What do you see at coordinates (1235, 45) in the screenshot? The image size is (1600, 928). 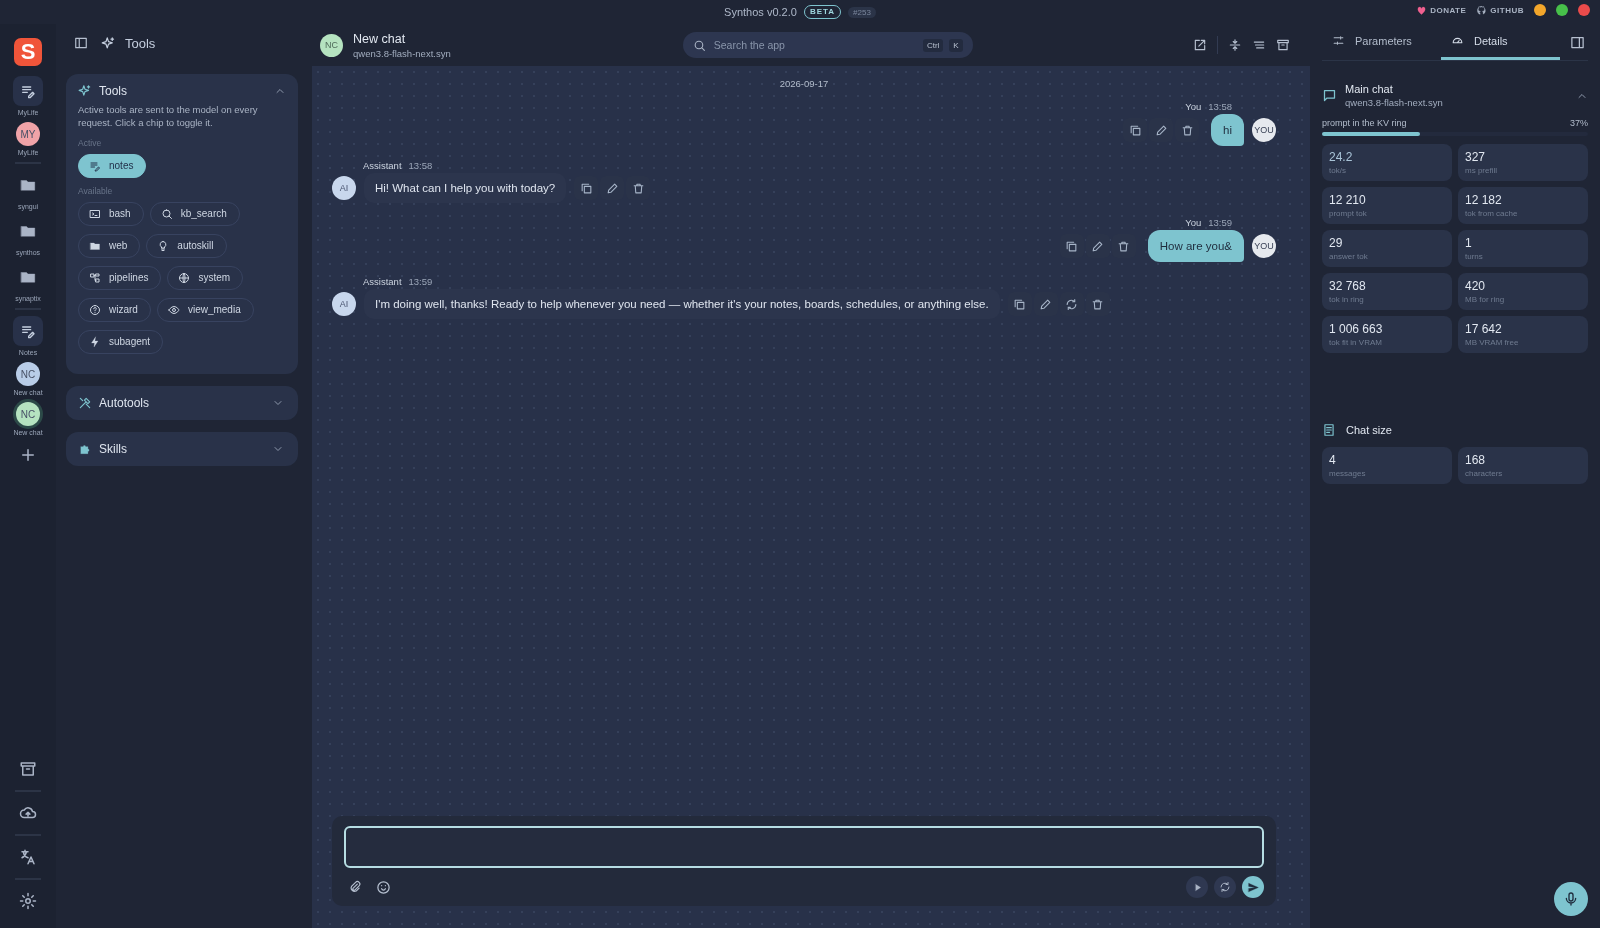 I see `compress-icon` at bounding box center [1235, 45].